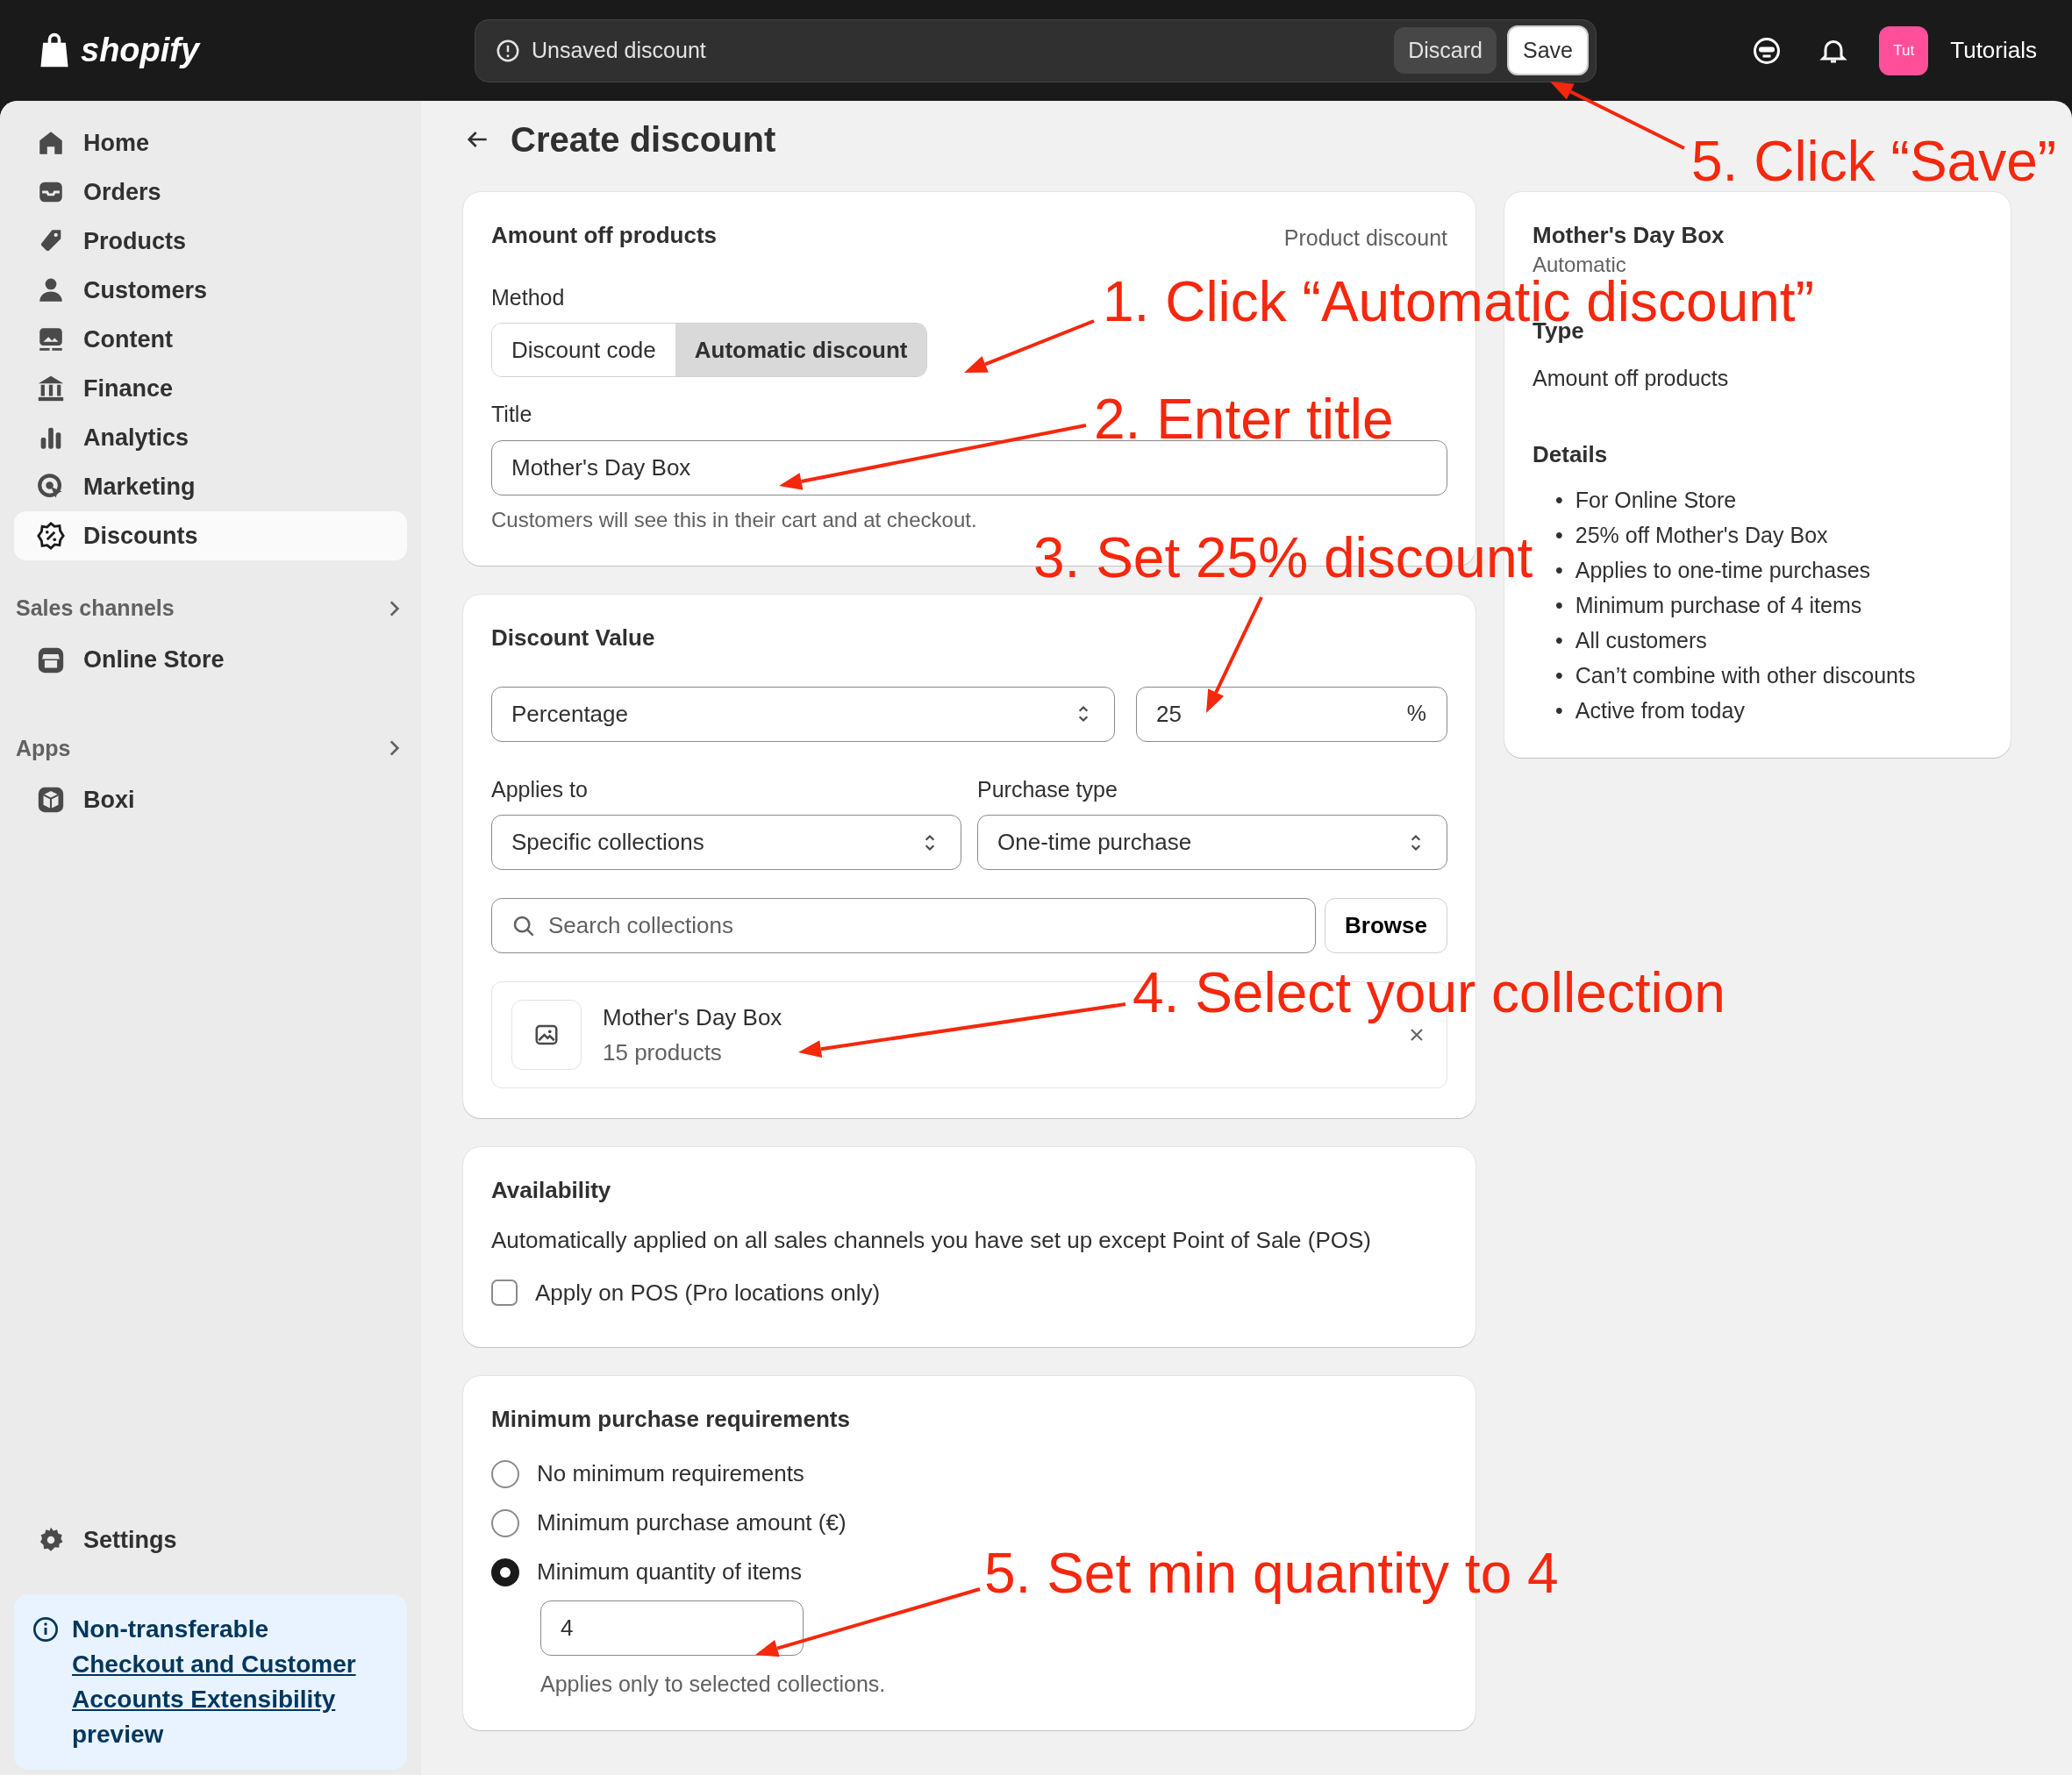 Image resolution: width=2072 pixels, height=1775 pixels. Describe the element at coordinates (1283, 558) in the screenshot. I see `annotation-text: 3. Set 25% discount` at that location.